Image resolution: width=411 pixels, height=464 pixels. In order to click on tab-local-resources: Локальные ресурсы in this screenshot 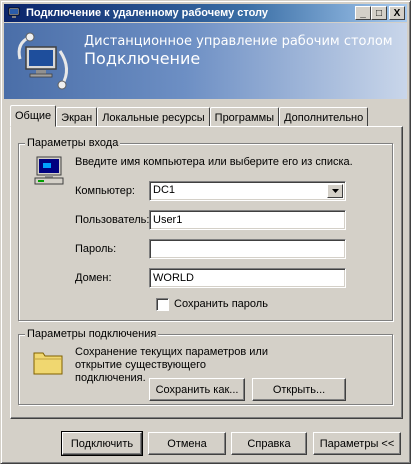, I will do `click(153, 117)`.